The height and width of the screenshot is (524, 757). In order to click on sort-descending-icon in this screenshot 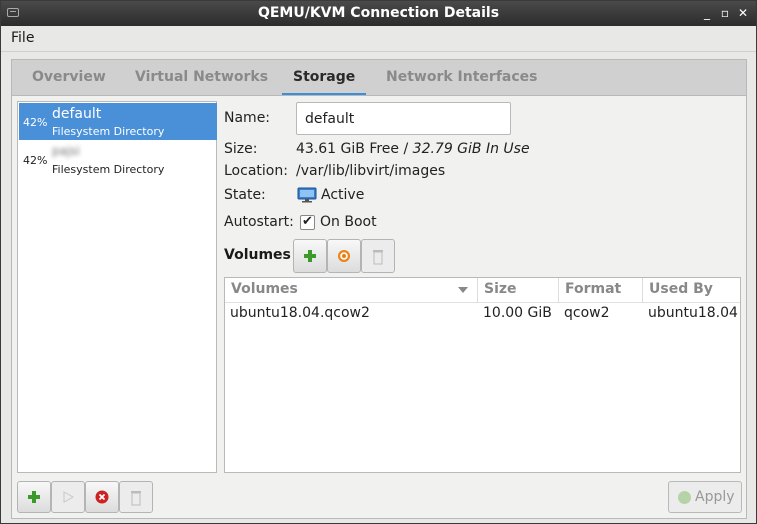, I will do `click(463, 290)`.